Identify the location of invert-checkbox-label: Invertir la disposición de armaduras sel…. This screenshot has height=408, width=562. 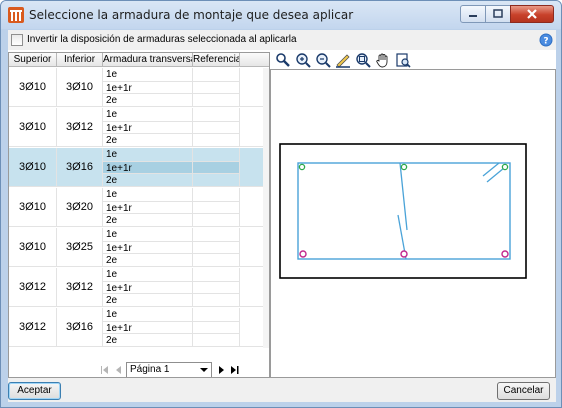
(162, 39).